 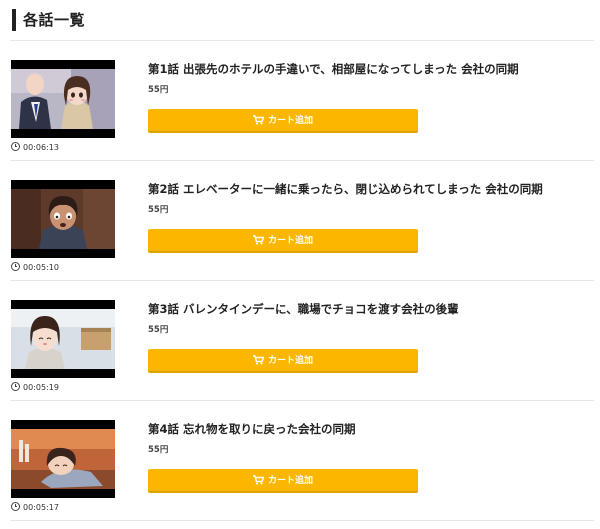 I want to click on duration-value: 00:05:19, so click(x=41, y=387).